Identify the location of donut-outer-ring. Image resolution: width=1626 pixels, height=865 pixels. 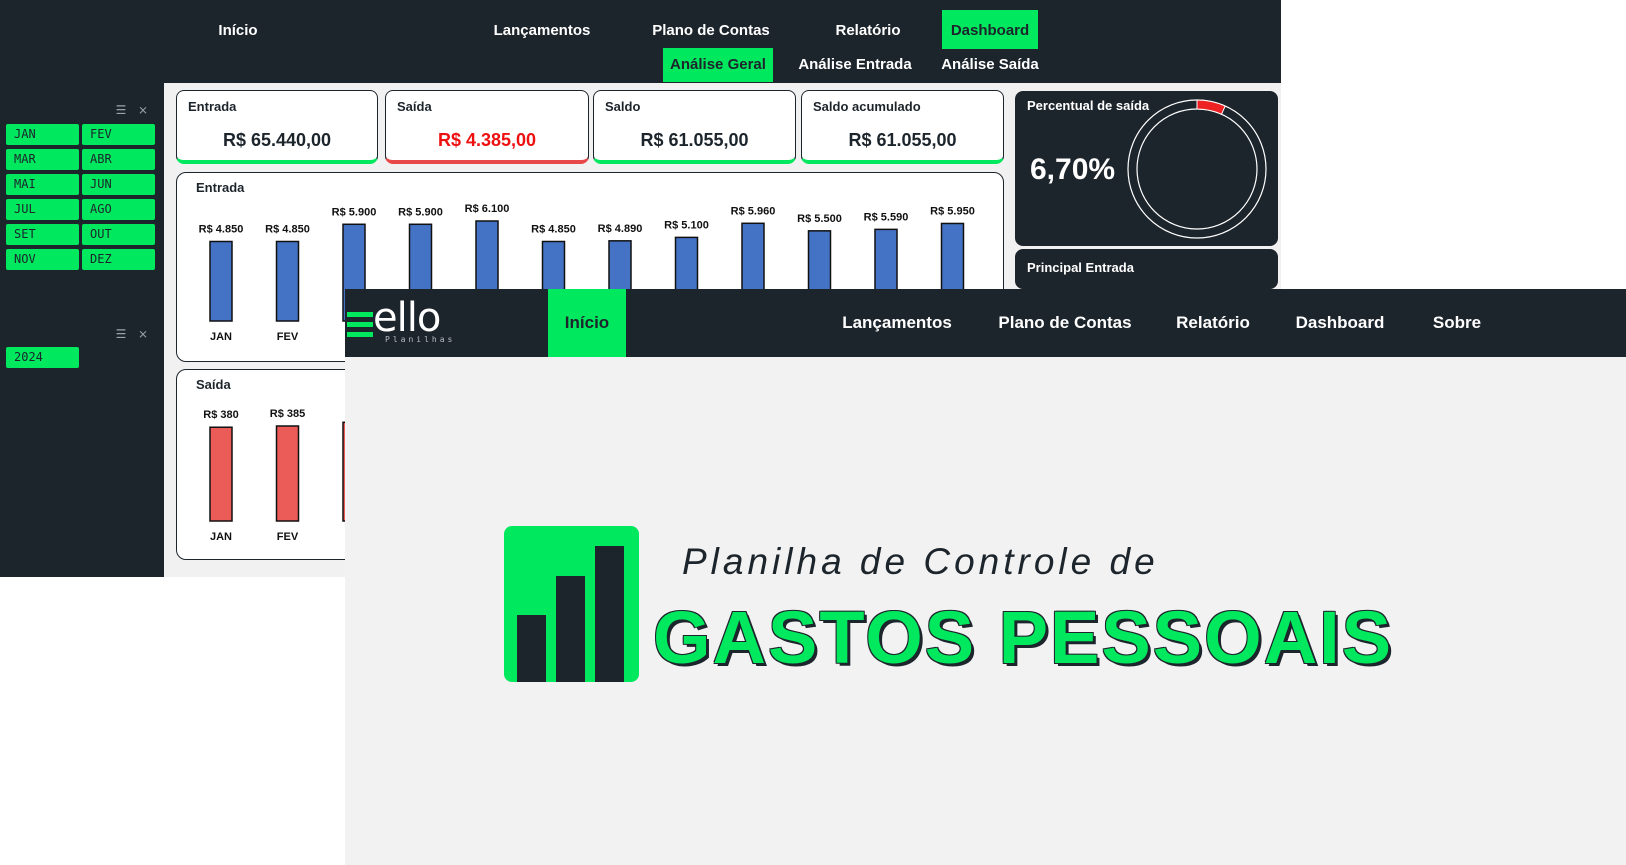
(1197, 169).